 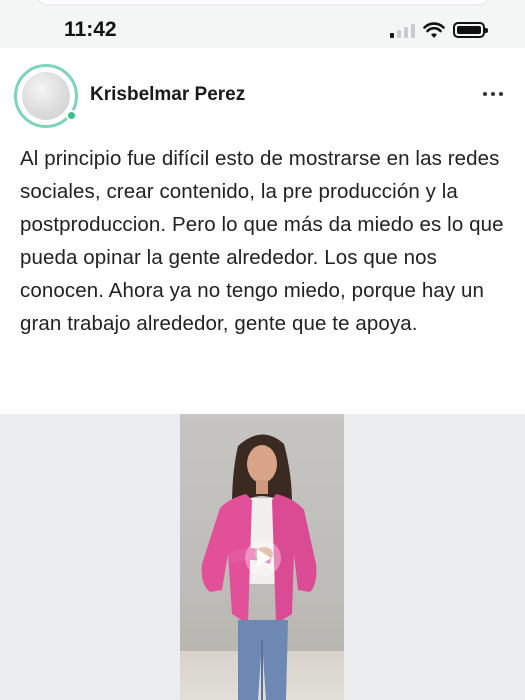 I want to click on battery-icon, so click(x=470, y=30).